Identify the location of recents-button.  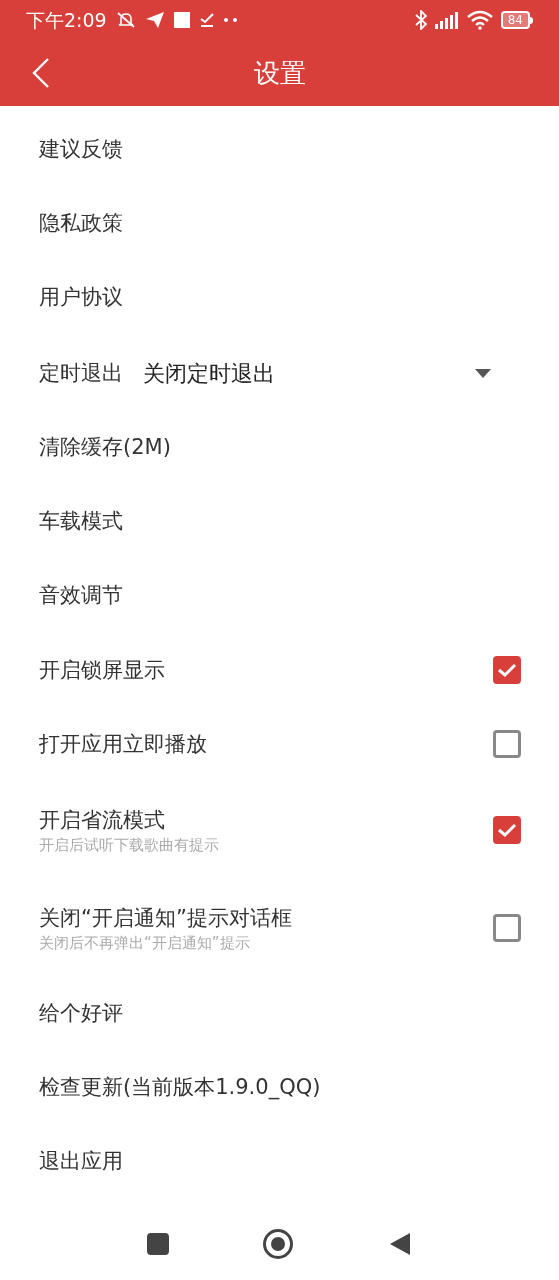
(158, 1244).